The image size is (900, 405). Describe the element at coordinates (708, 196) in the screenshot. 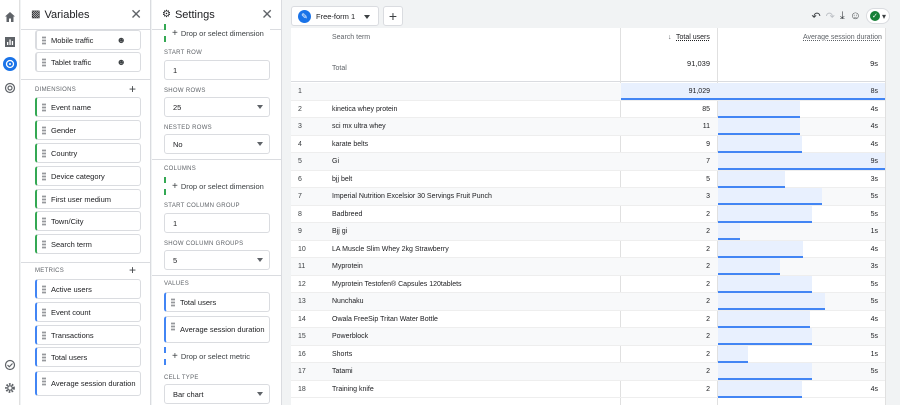

I see `total-users-value: 3` at that location.